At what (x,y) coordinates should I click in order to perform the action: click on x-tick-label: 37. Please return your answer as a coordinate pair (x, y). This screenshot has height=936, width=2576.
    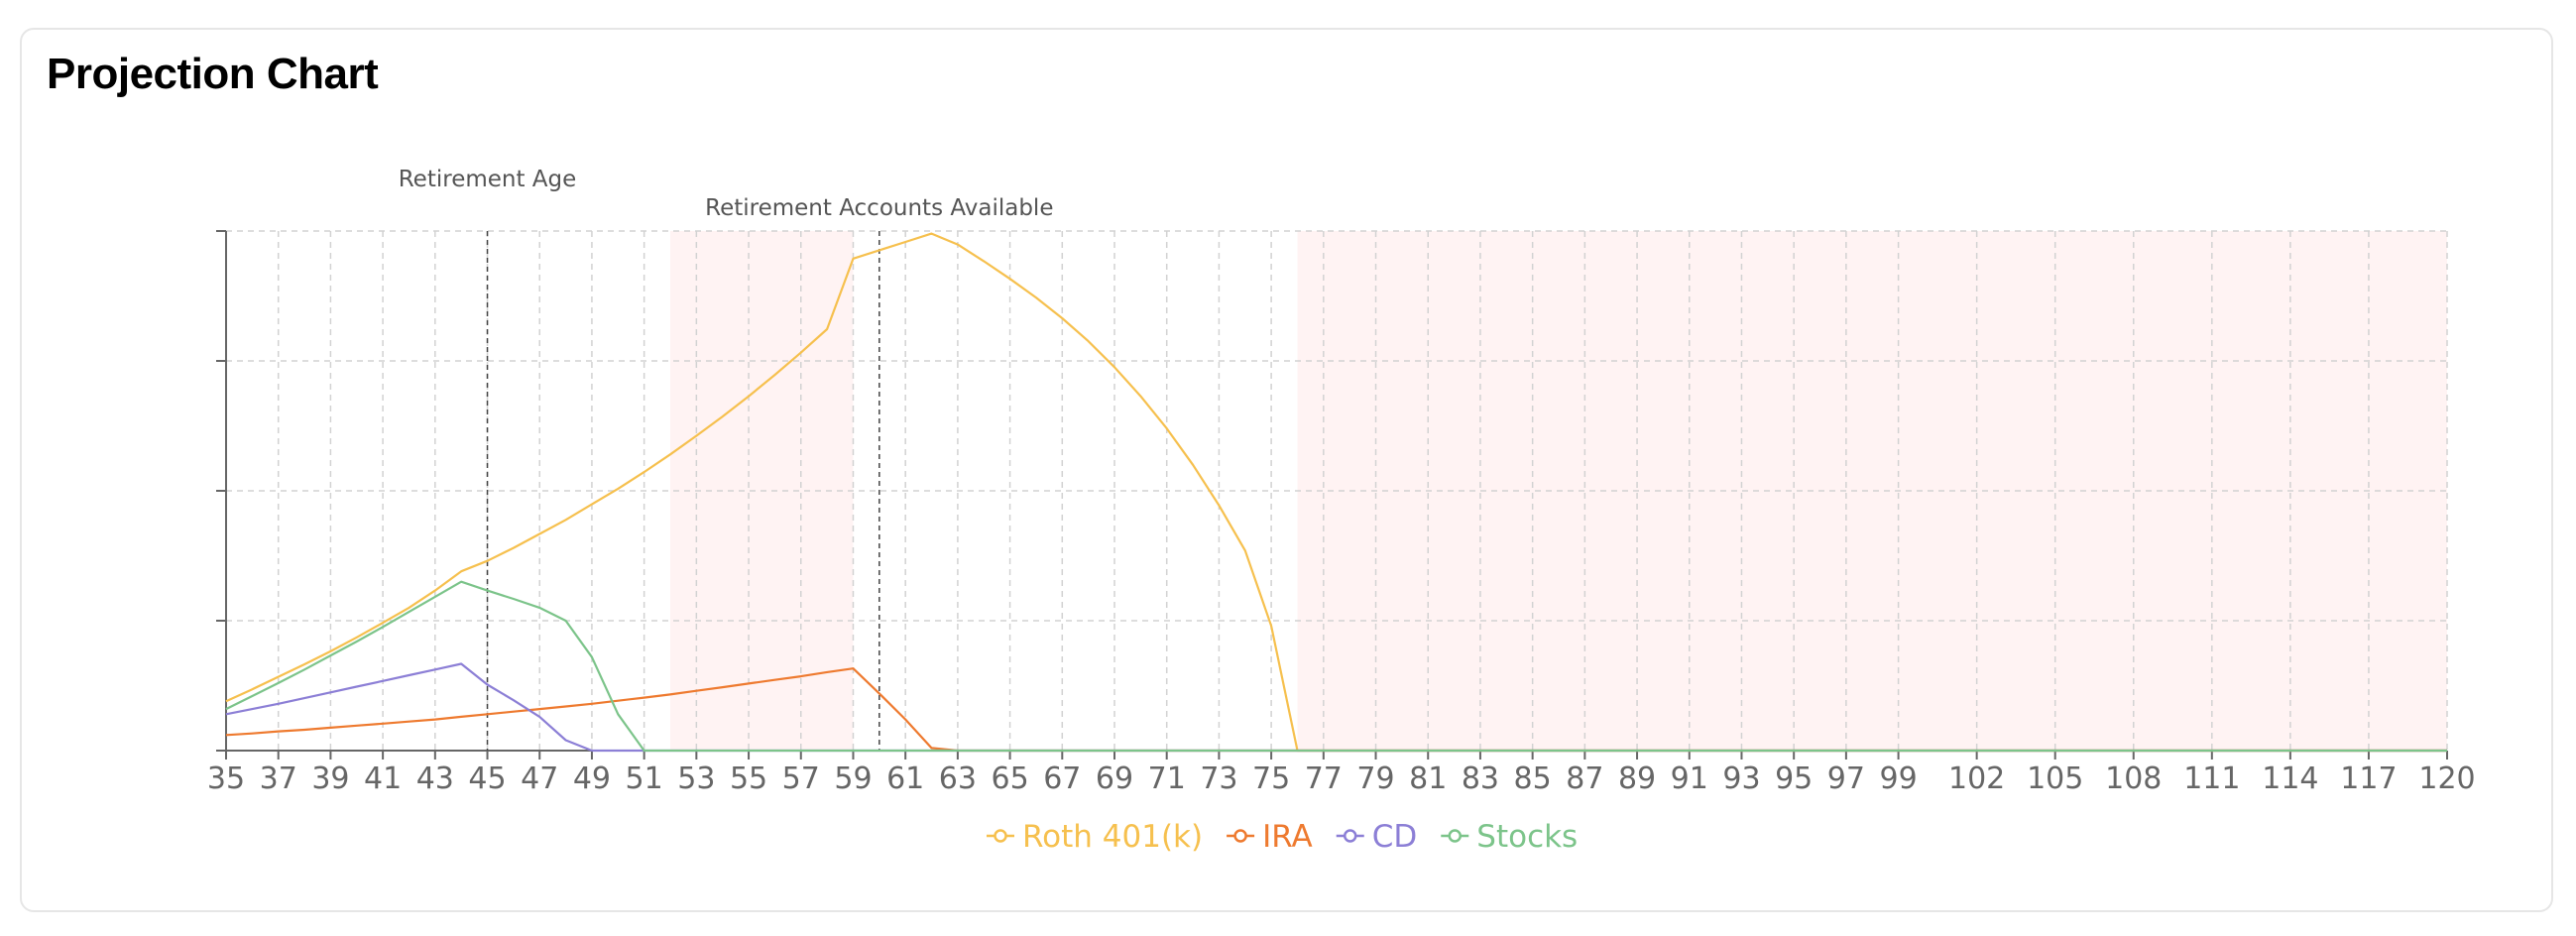
    Looking at the image, I should click on (279, 778).